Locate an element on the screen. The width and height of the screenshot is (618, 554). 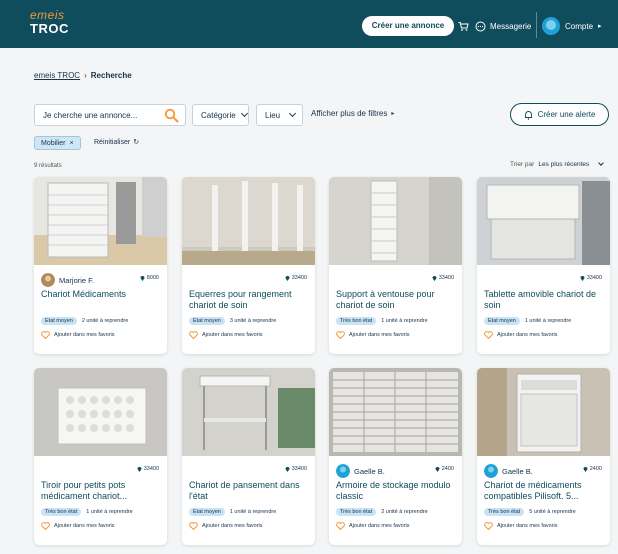
caret-right-icon: ▸ is located at coordinates (393, 114).